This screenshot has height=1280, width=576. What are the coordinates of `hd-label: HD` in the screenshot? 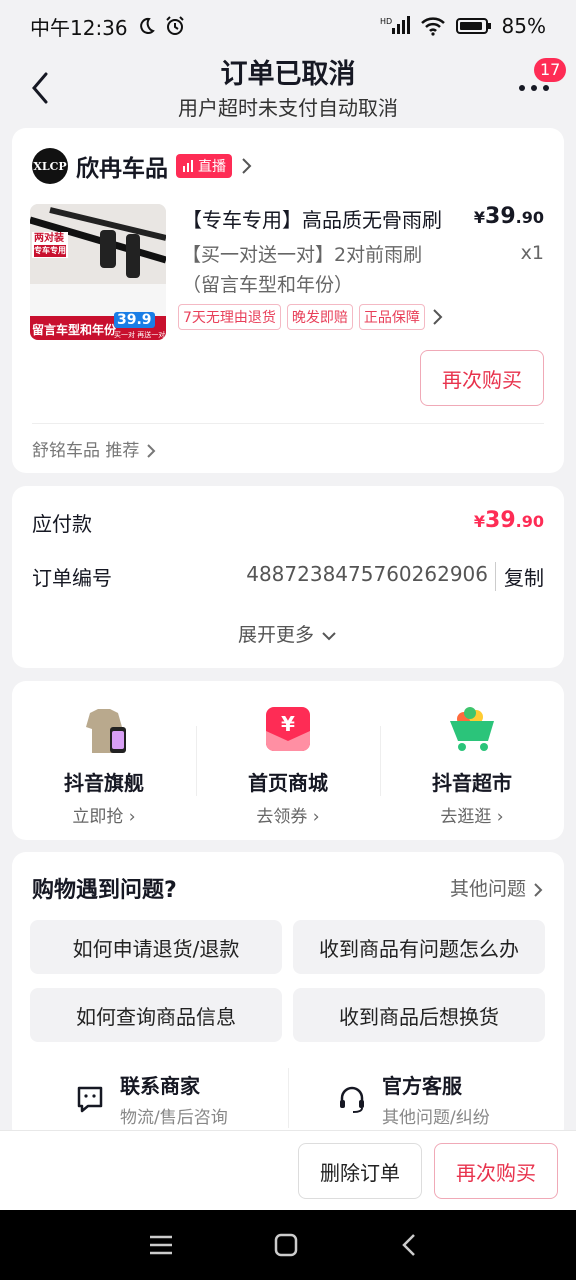 It's located at (386, 21).